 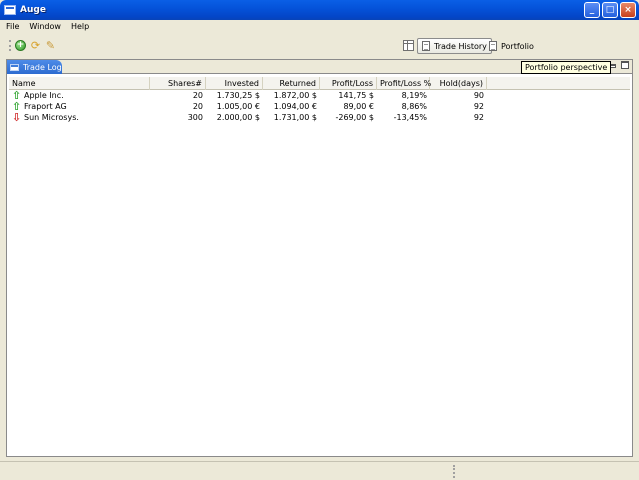 What do you see at coordinates (45, 106) in the screenshot?
I see `cell-name: Fraport AG` at bounding box center [45, 106].